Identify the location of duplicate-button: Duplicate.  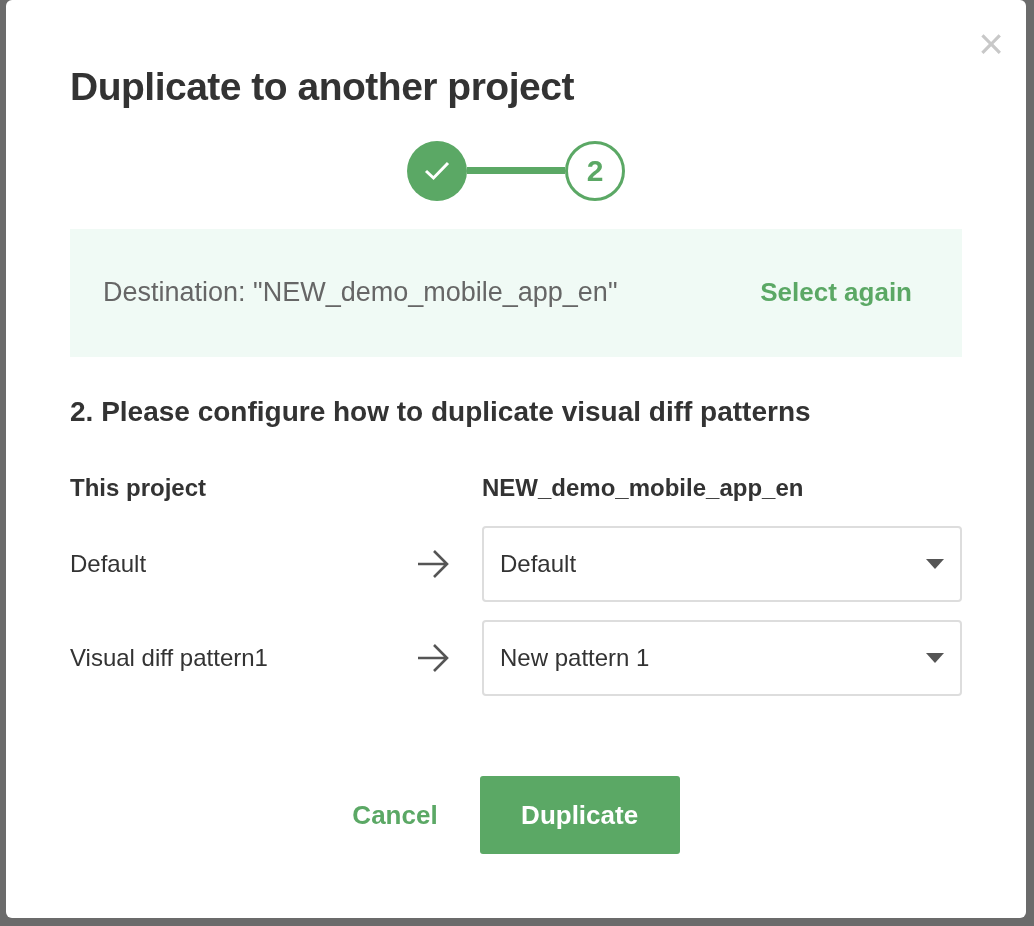
(579, 815).